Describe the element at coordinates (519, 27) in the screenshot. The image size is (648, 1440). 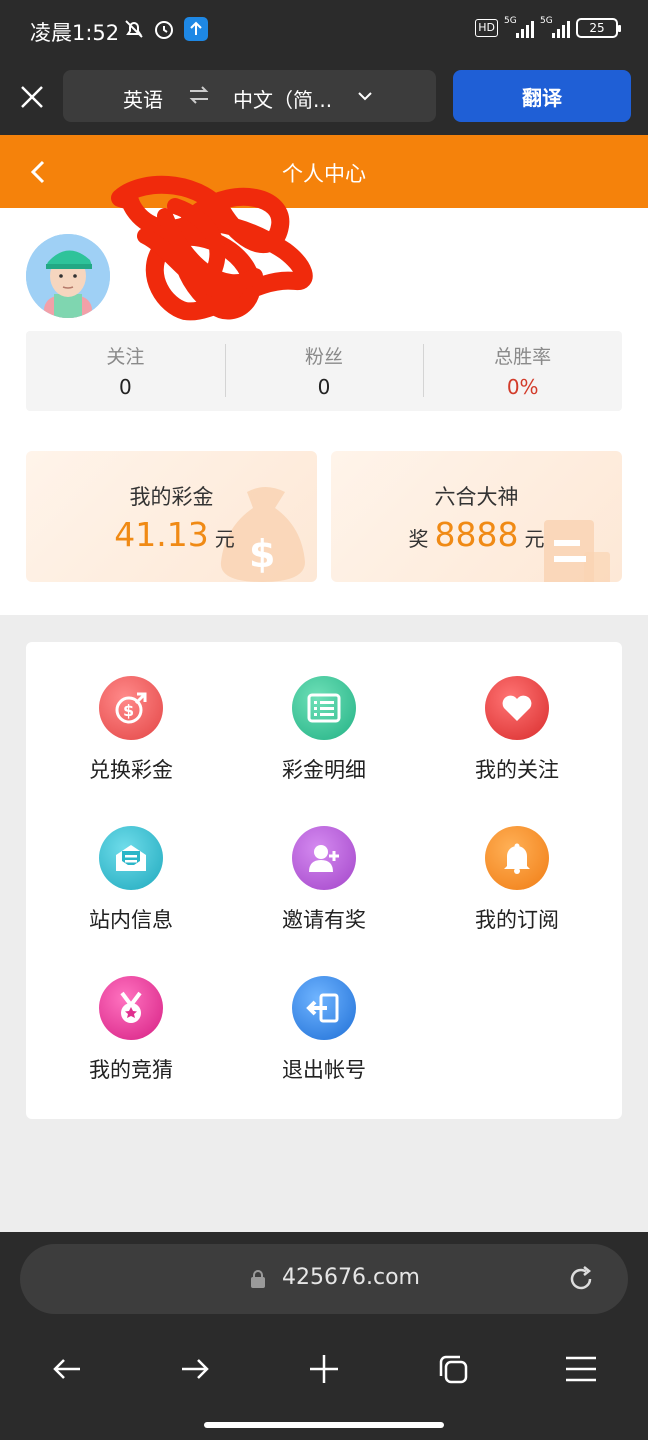
I see `signal-1-icon: 5G` at that location.